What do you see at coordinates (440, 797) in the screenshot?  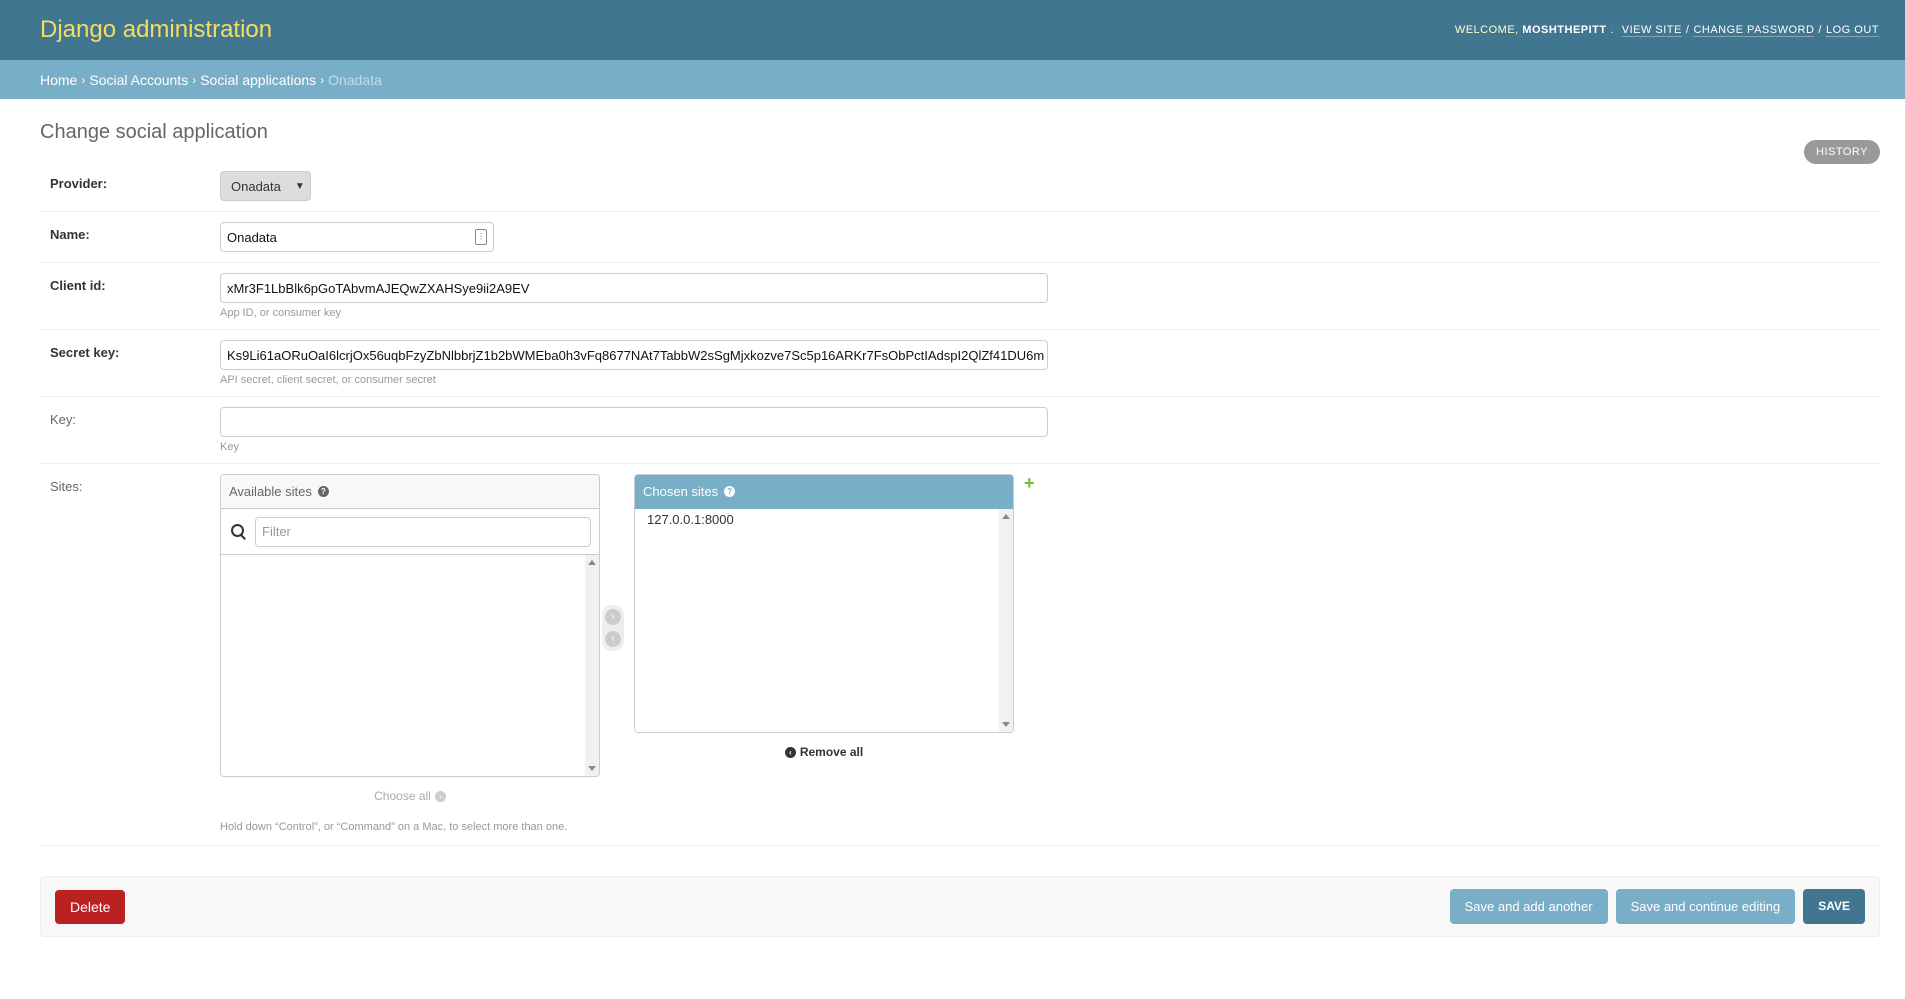 I see `arrow-right-icon: ›` at bounding box center [440, 797].